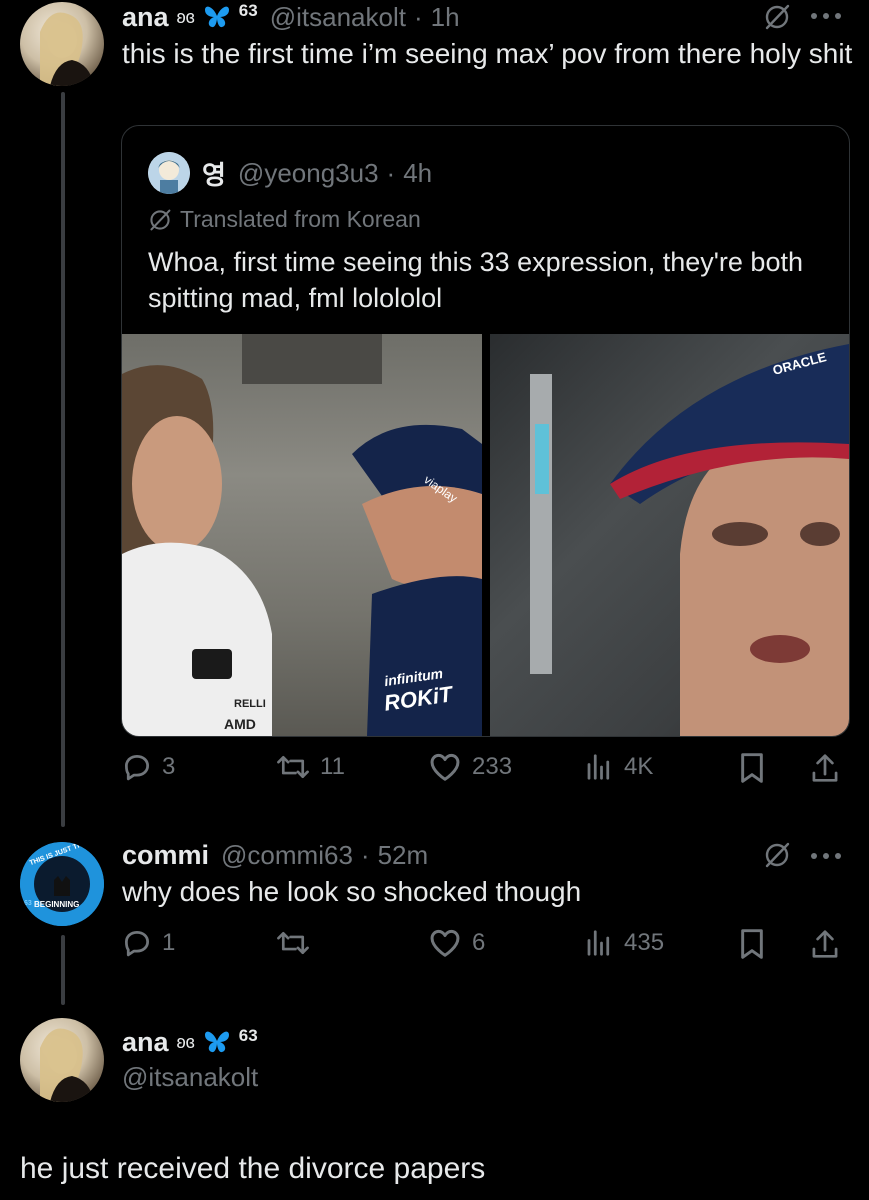  Describe the element at coordinates (169, 942) in the screenshot. I see `reply-count: 1` at that location.